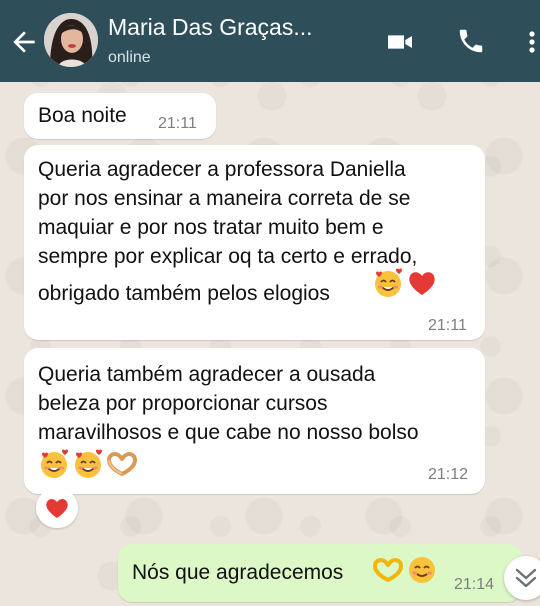 The width and height of the screenshot is (540, 606). I want to click on video-call-icon, so click(400, 42).